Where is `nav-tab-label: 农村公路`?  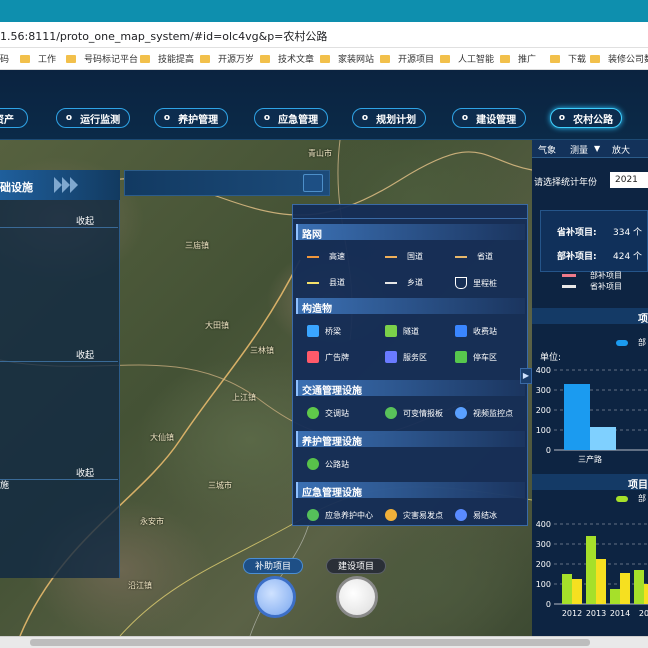
nav-tab-label: 农村公路 is located at coordinates (593, 118).